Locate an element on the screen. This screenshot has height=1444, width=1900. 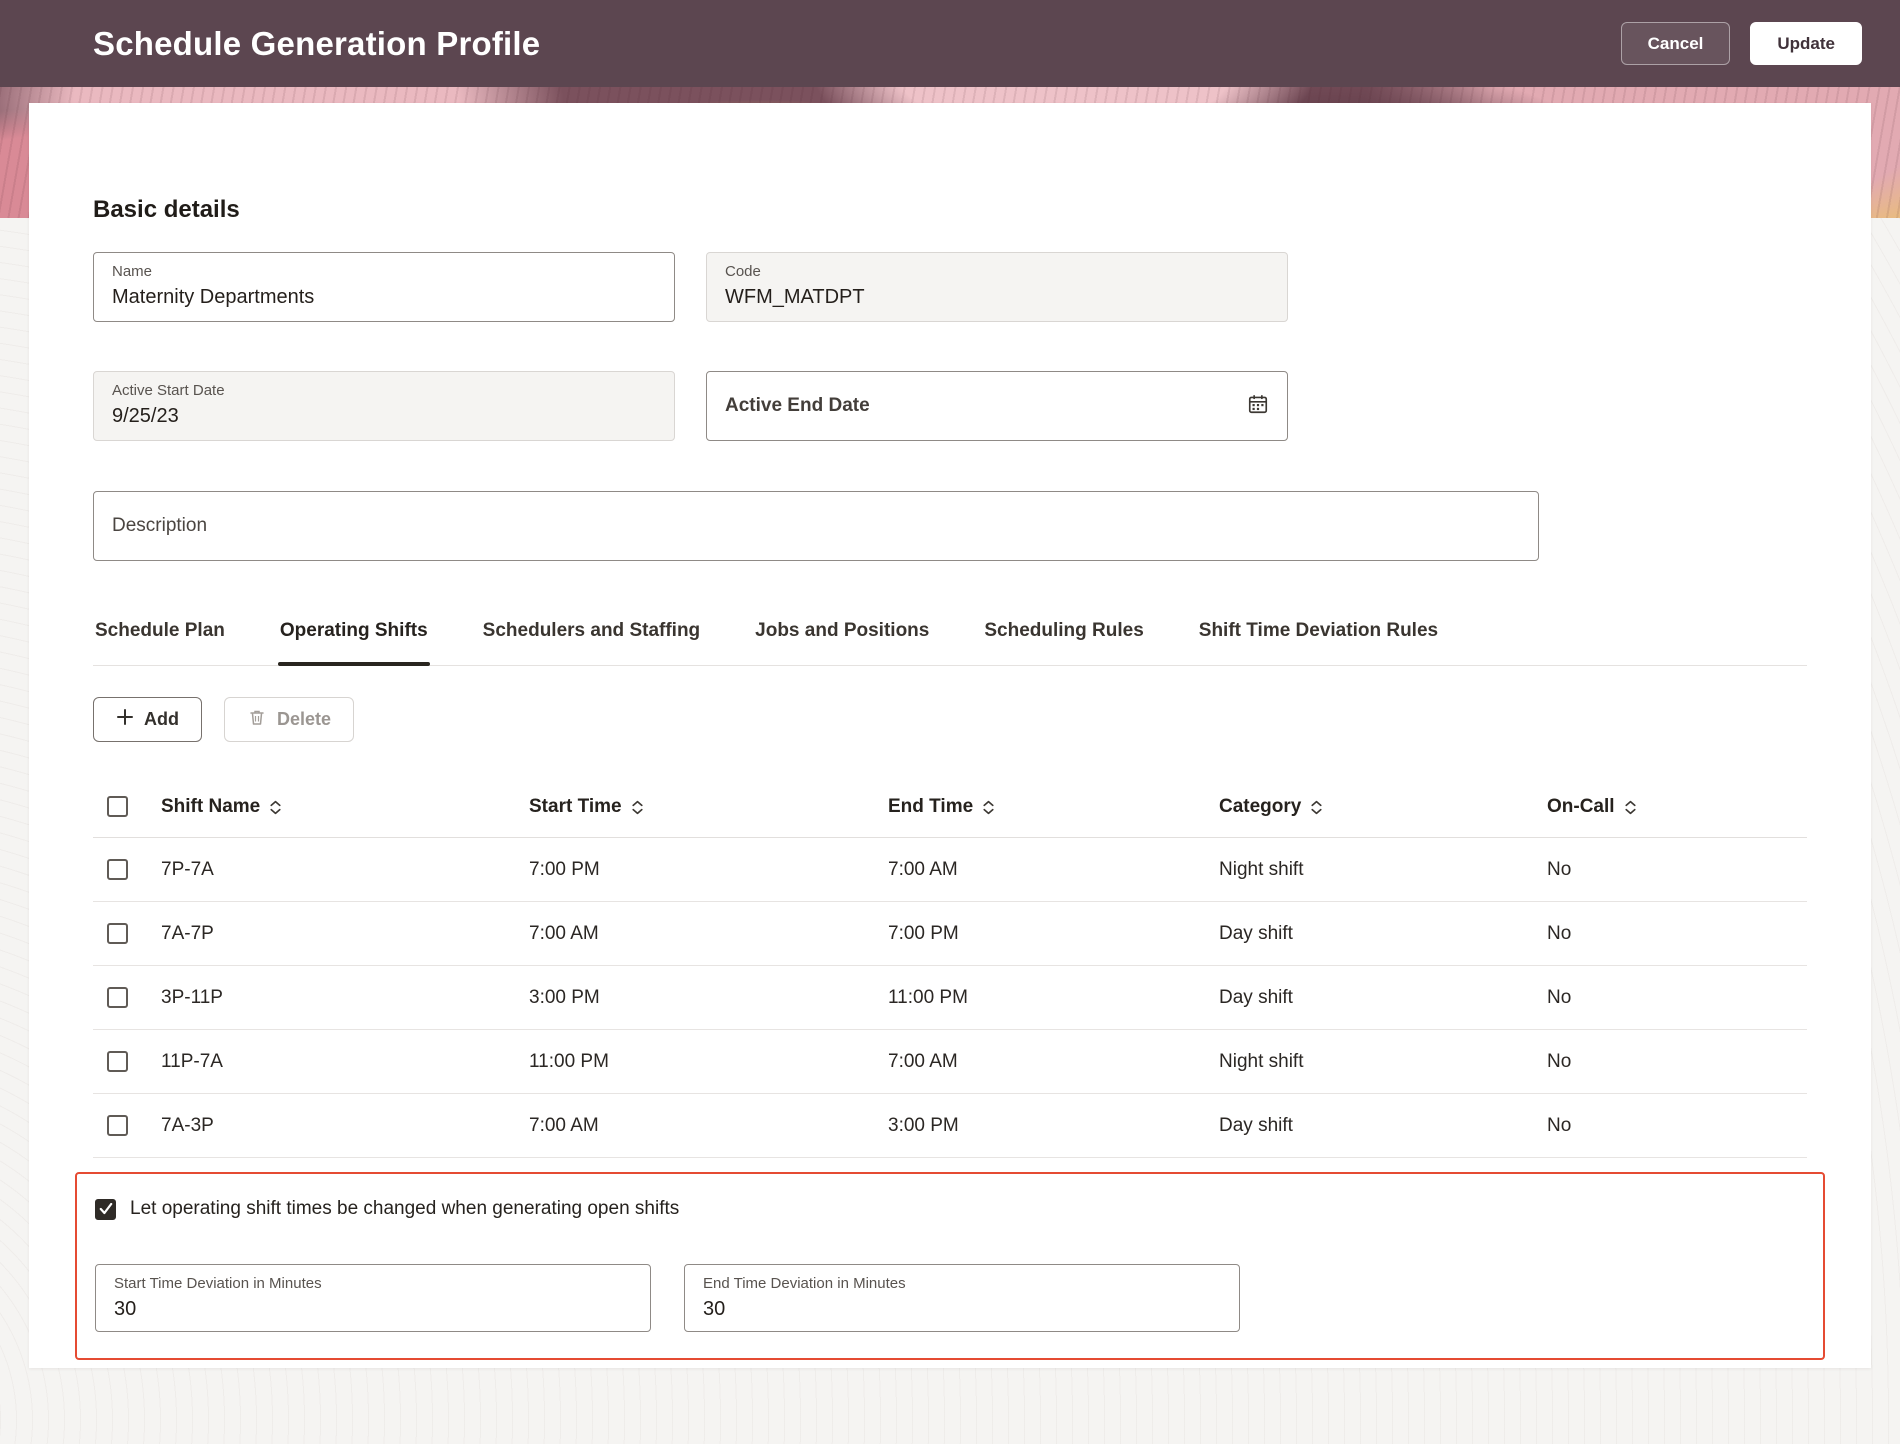
cell-shift-name: 3P-11P is located at coordinates (192, 997).